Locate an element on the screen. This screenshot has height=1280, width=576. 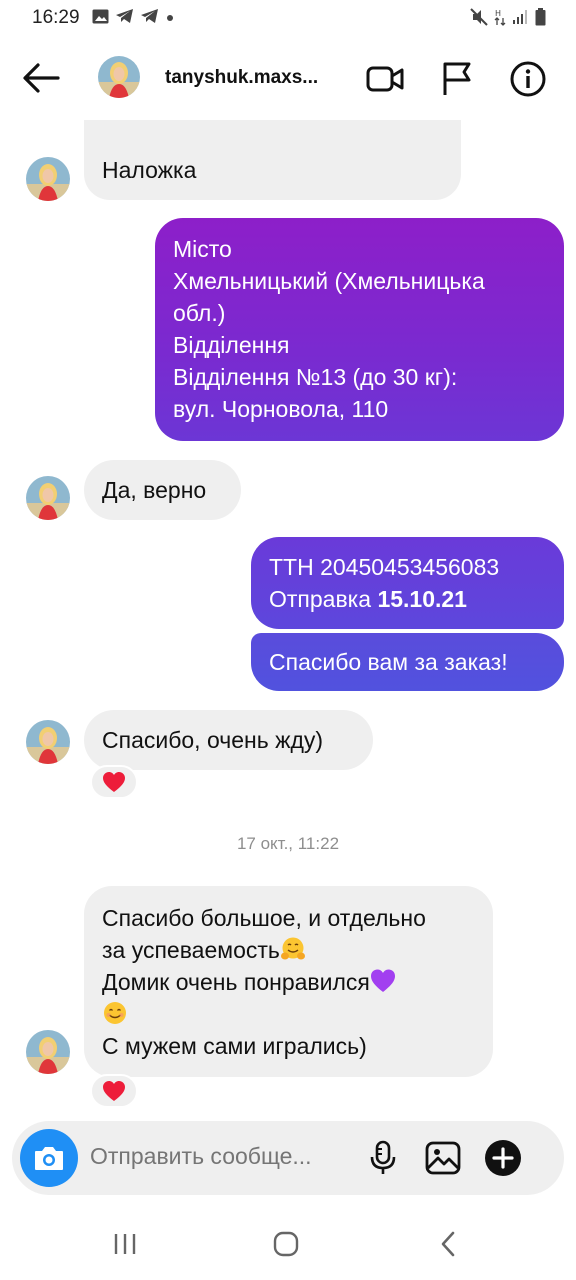
message-line: вул. Чорновола, 110 is located at coordinates (281, 409).